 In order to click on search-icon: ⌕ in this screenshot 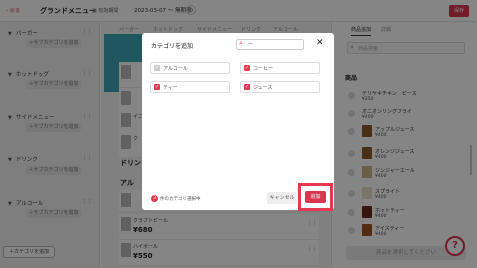, I will do `click(241, 43)`.